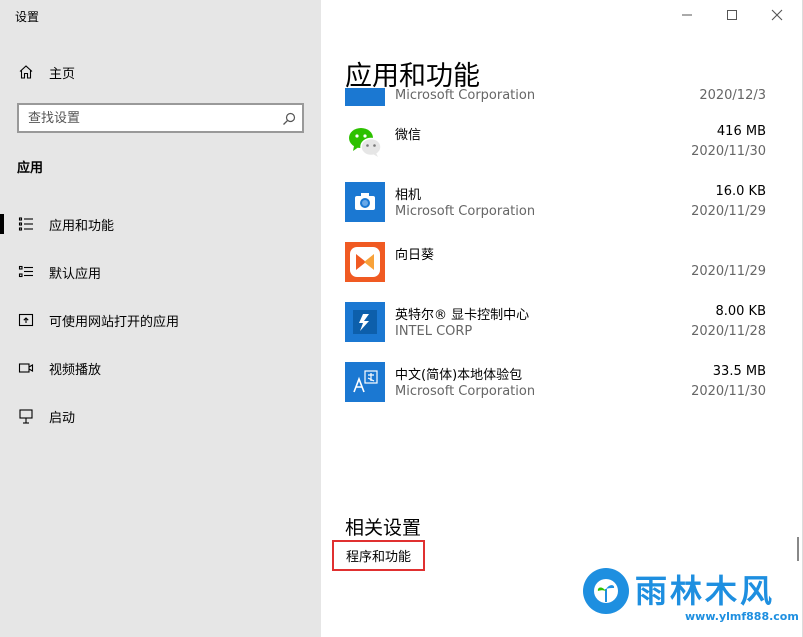 The height and width of the screenshot is (637, 803). Describe the element at coordinates (160, 224) in the screenshot. I see `sidebar-item-apps-features: 应用和功能` at that location.